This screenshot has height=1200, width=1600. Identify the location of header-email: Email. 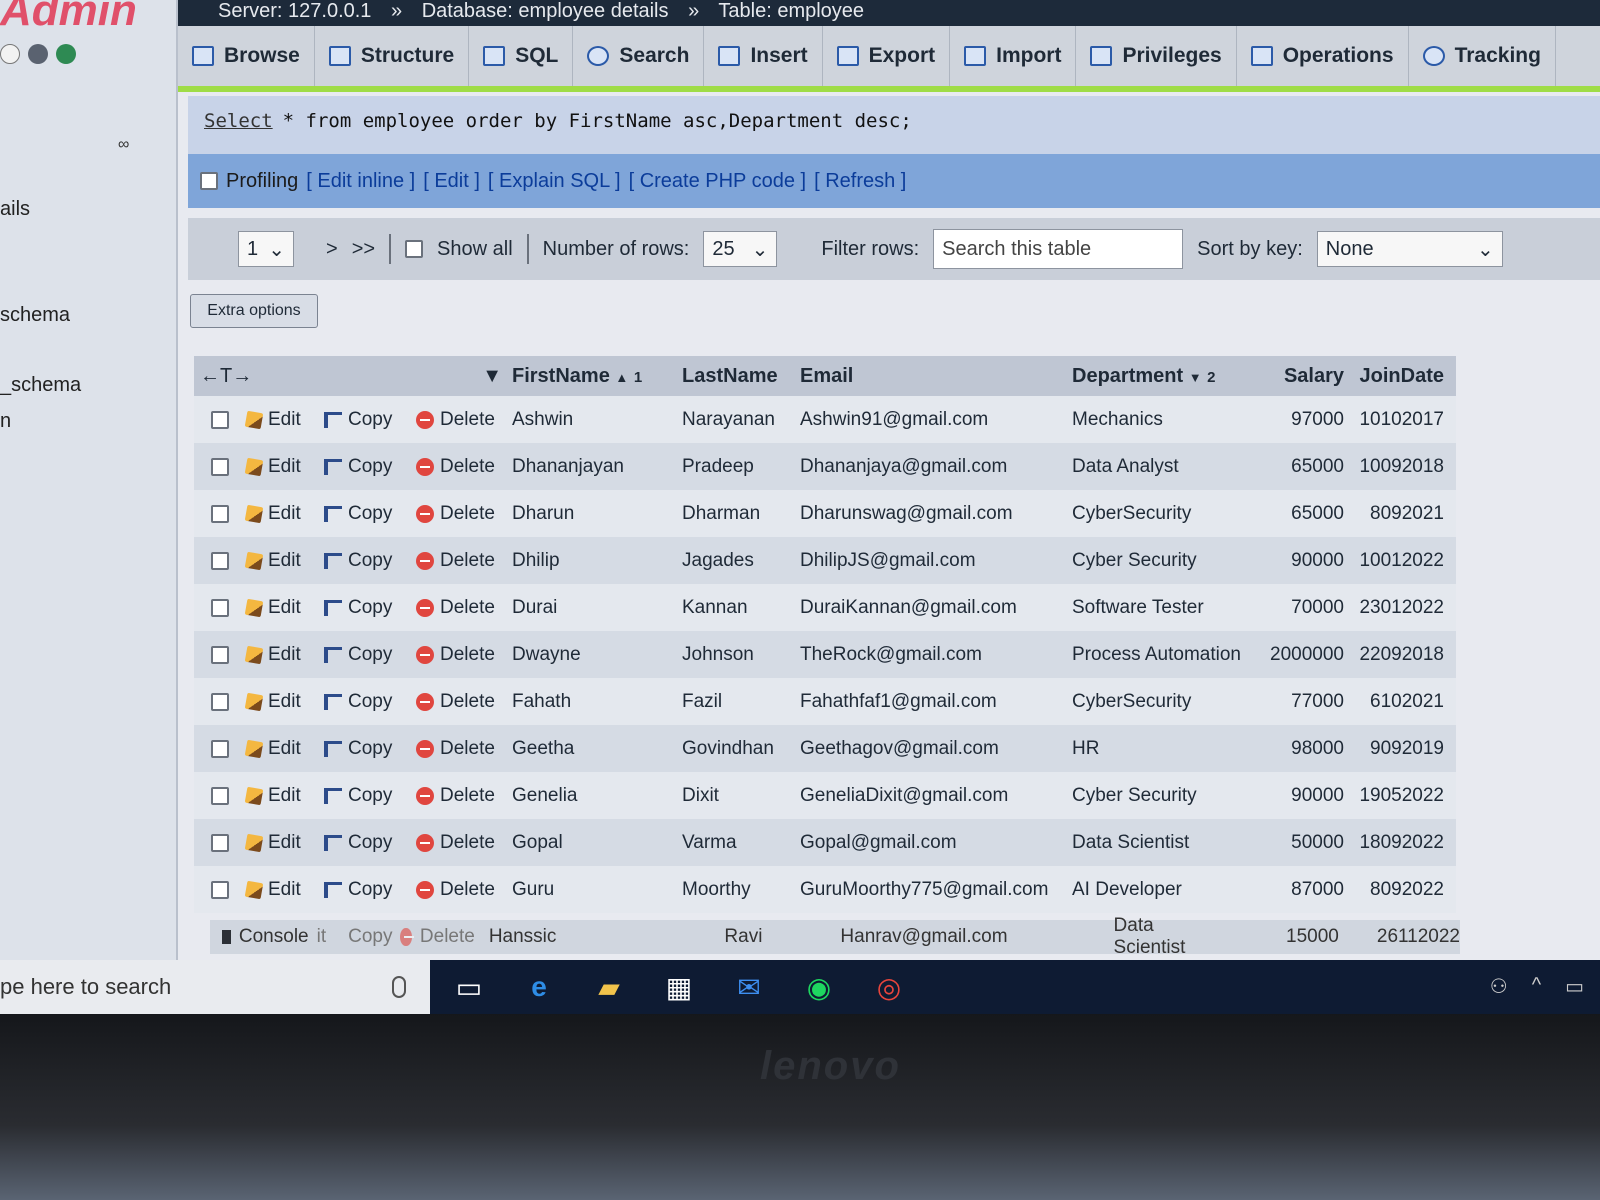
(936, 376).